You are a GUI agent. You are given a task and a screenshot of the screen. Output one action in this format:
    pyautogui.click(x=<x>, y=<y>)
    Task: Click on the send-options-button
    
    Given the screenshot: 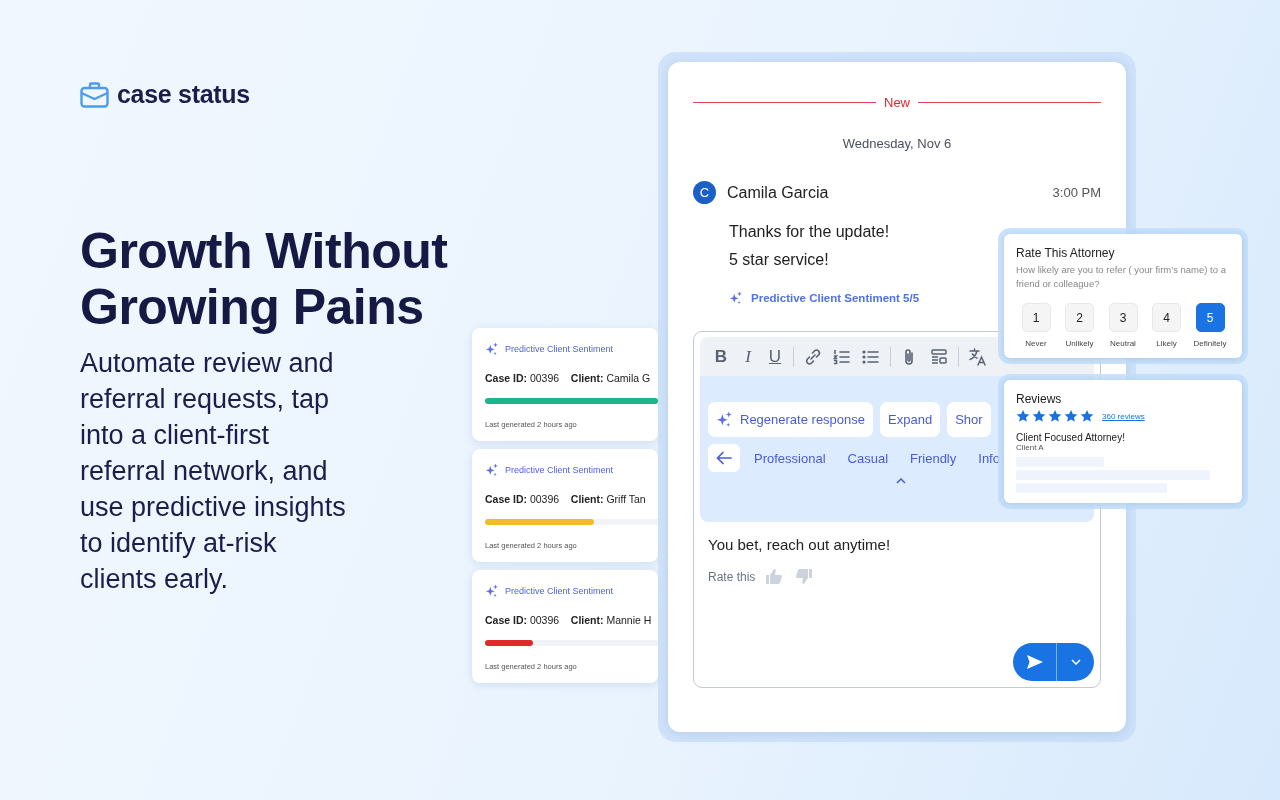 What is the action you would take?
    pyautogui.click(x=1075, y=662)
    